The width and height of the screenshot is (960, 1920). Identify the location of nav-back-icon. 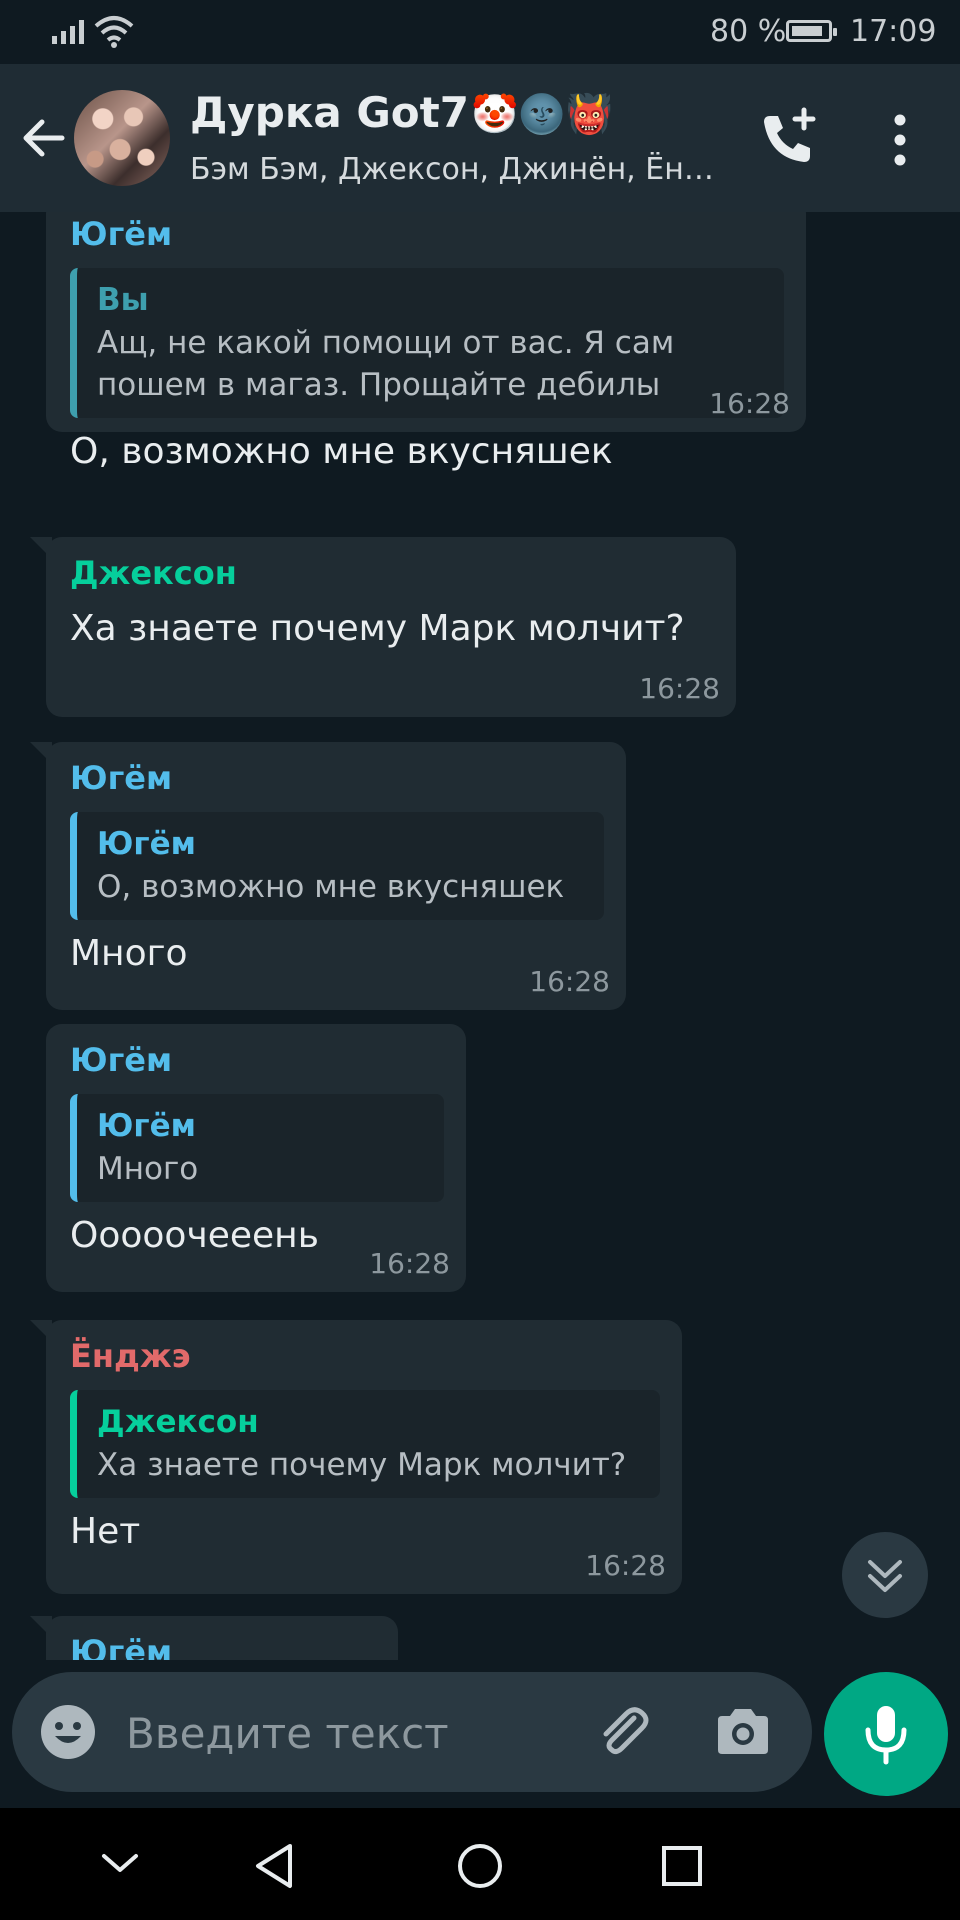
(274, 1866).